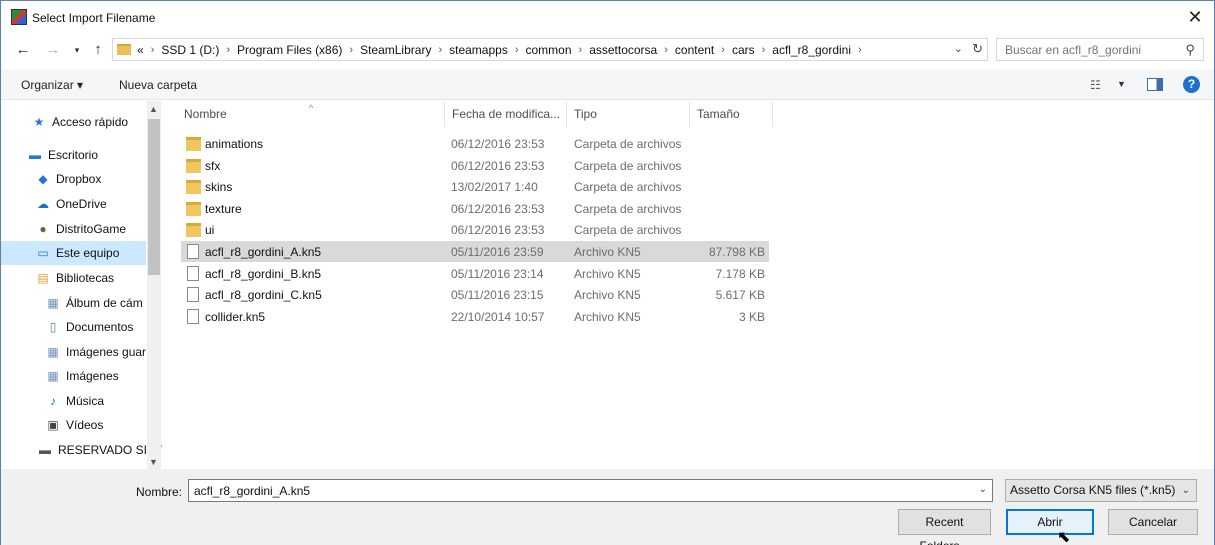  I want to click on organize-menu: Organizar ▾, so click(52, 85).